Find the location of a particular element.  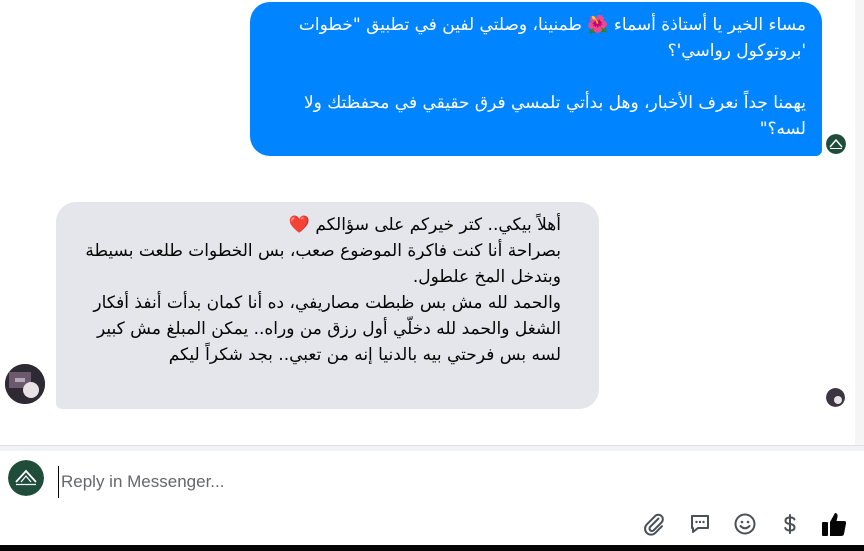

paperclip-icon is located at coordinates (654, 524).